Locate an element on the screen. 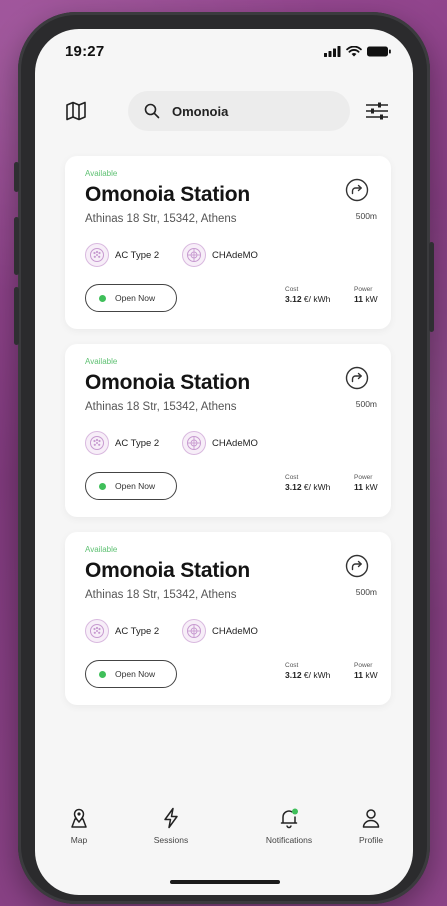 Image resolution: width=447 pixels, height=906 pixels. battery-icon is located at coordinates (379, 51).